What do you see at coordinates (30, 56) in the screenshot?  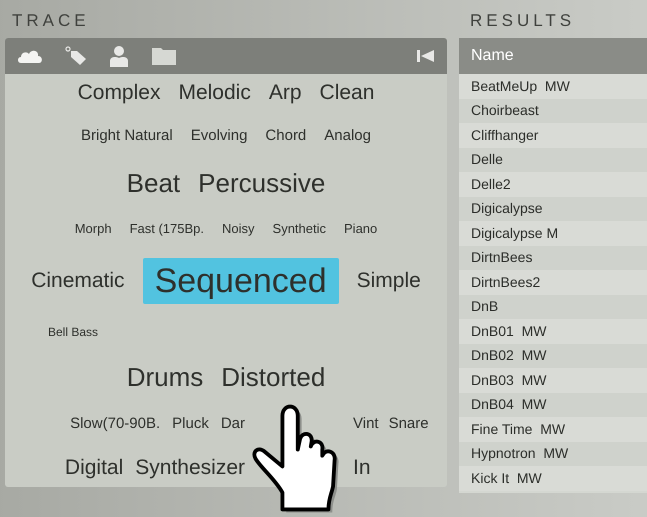 I see `cloud-icon` at bounding box center [30, 56].